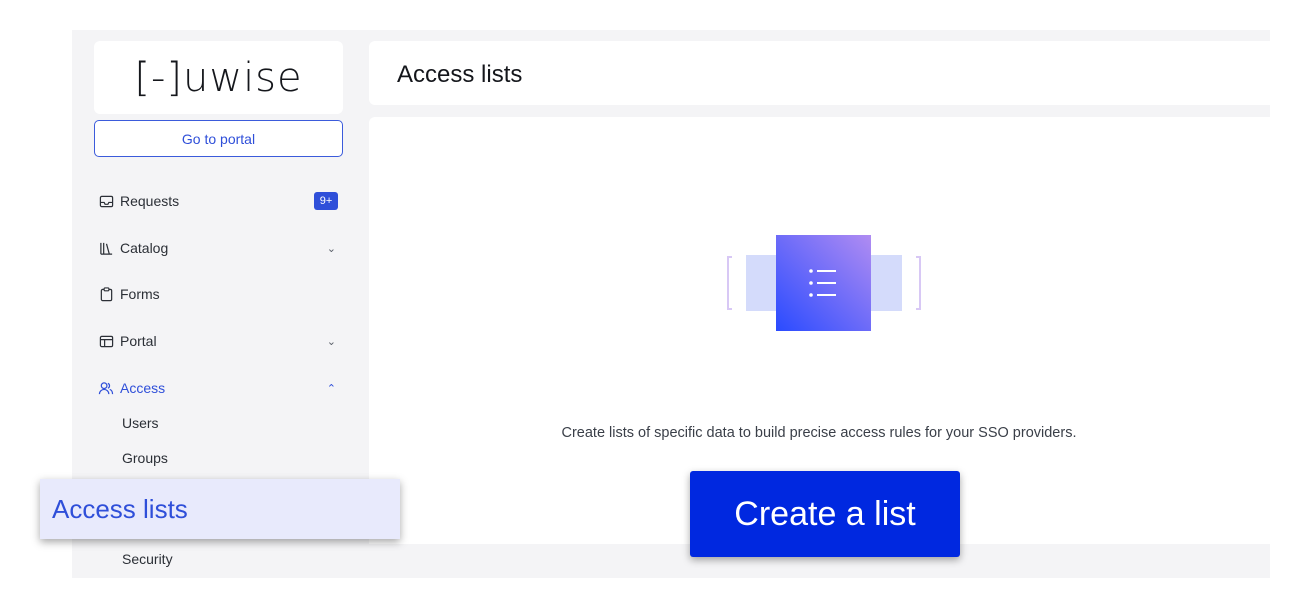 This screenshot has width=1316, height=614. I want to click on page-title: Access lists, so click(460, 74).